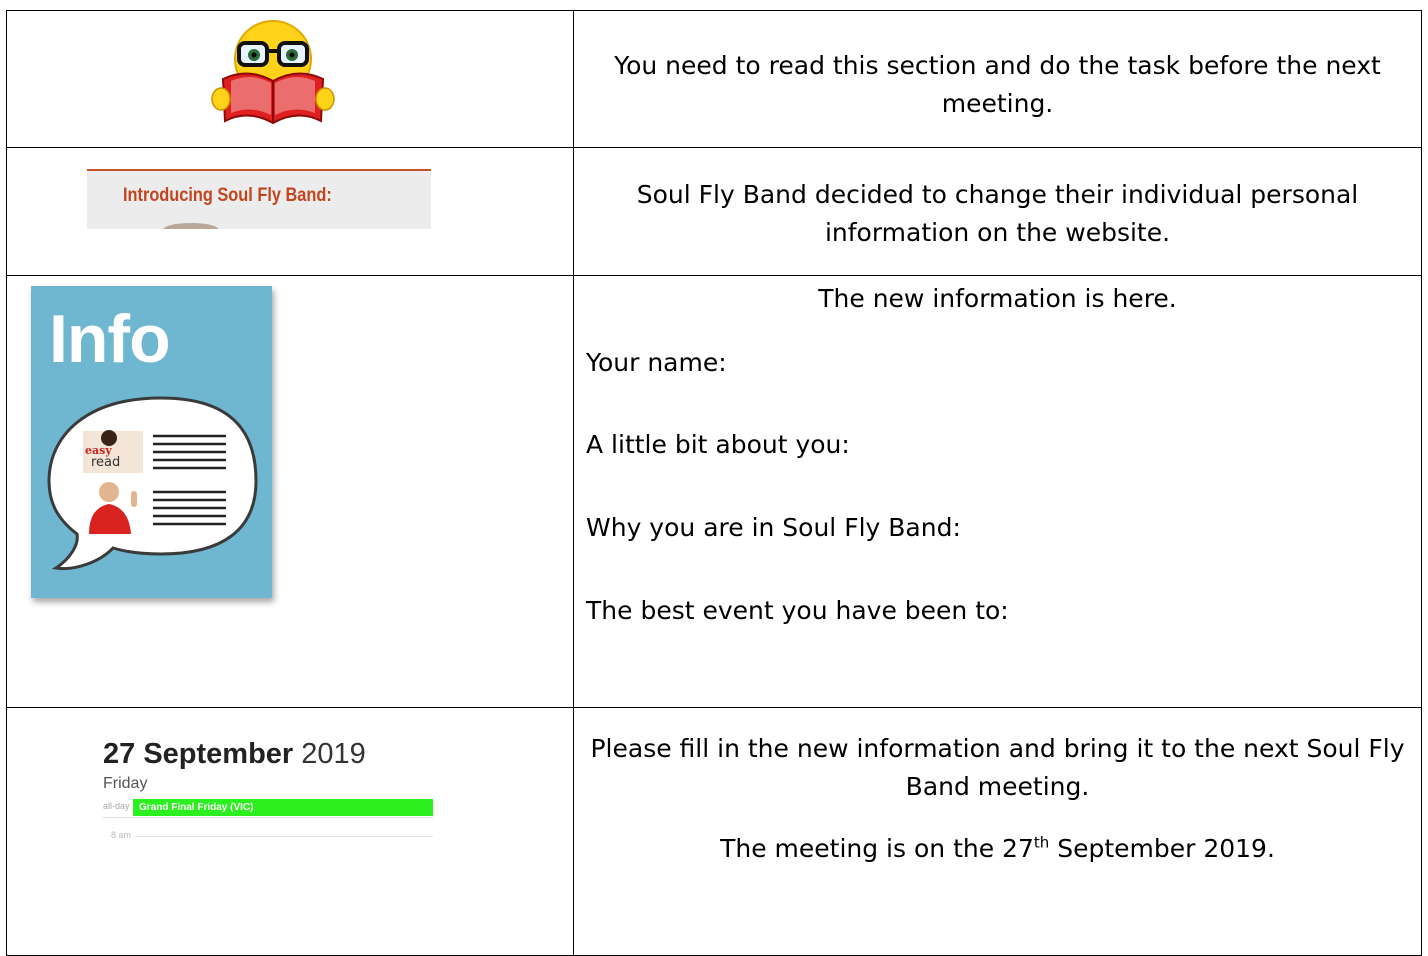 Image resolution: width=1428 pixels, height=956 pixels. I want to click on calendar-date: 27 September 2019, so click(268, 754).